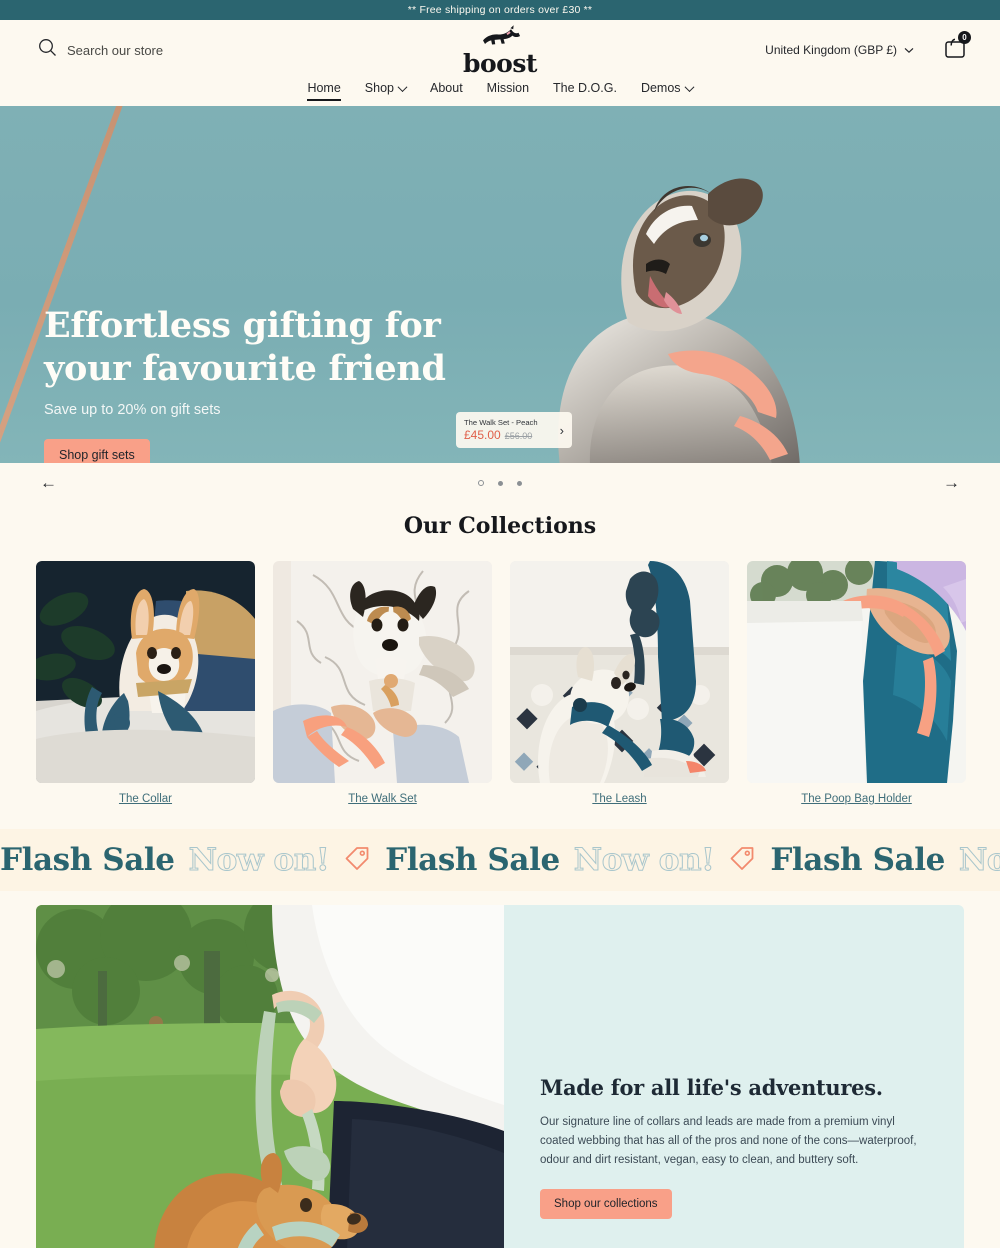 The width and height of the screenshot is (1000, 1248). Describe the element at coordinates (585, 88) in the screenshot. I see `nav-label: The D.O.G.` at that location.